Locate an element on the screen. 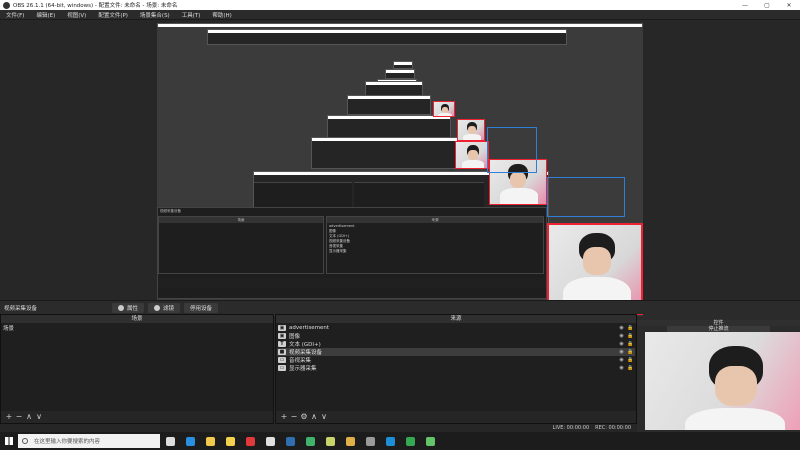 The image size is (800, 450). green-app-icon is located at coordinates (310, 441).